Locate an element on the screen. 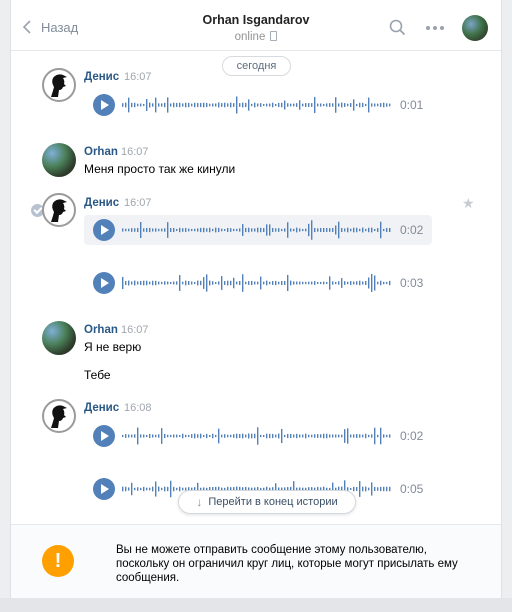  voice-message: 0:03 is located at coordinates (258, 283).